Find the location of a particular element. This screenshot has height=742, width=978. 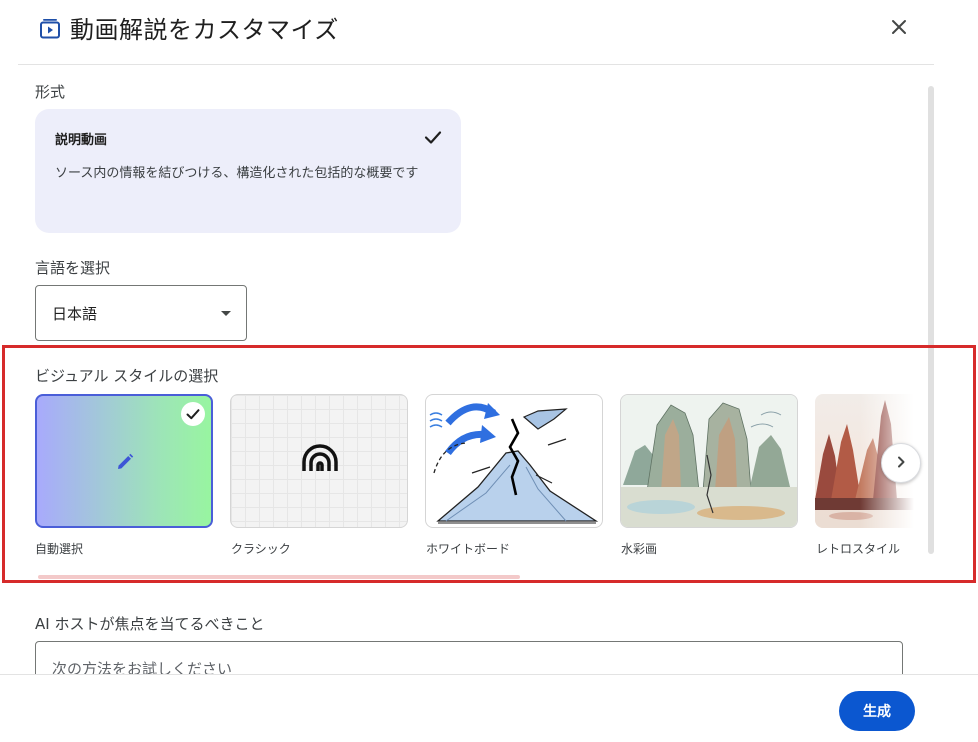

format-option-card: 説明動画 ソース内の情報を結びつける、構造化された包括的な概要です is located at coordinates (248, 171).